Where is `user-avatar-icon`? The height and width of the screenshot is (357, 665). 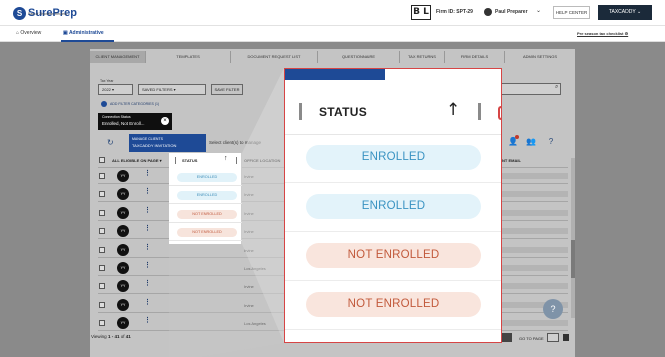 user-avatar-icon is located at coordinates (488, 12).